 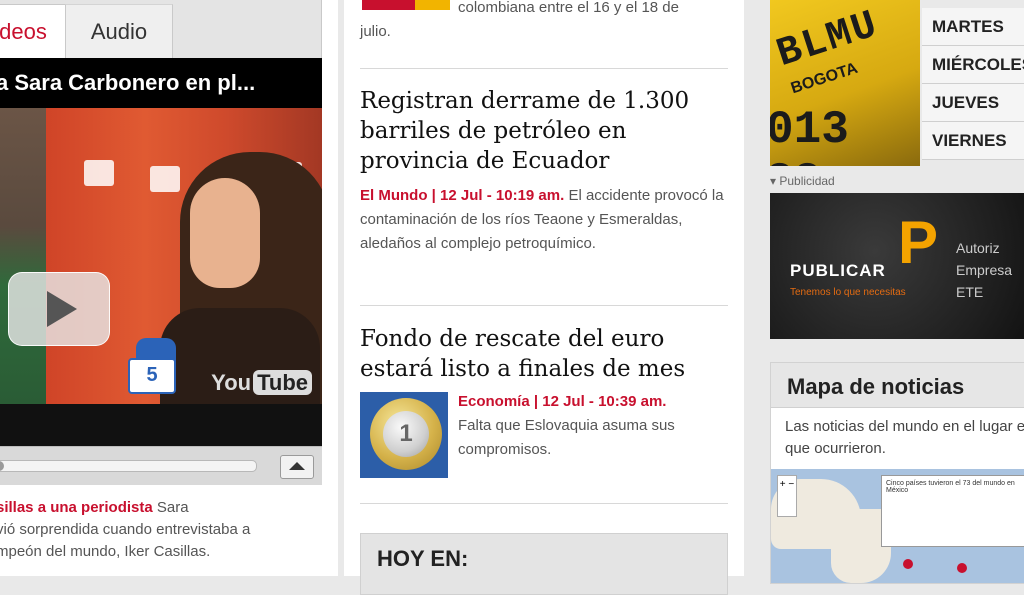 I want to click on ad-side-line: Autoriz, so click(x=978, y=248).